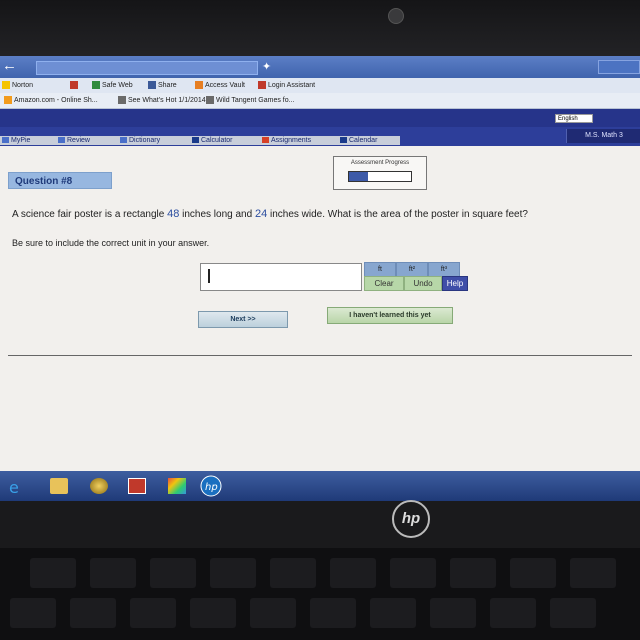  What do you see at coordinates (220, 85) in the screenshot?
I see `toolbar-item-access-vault: Access Vault` at bounding box center [220, 85].